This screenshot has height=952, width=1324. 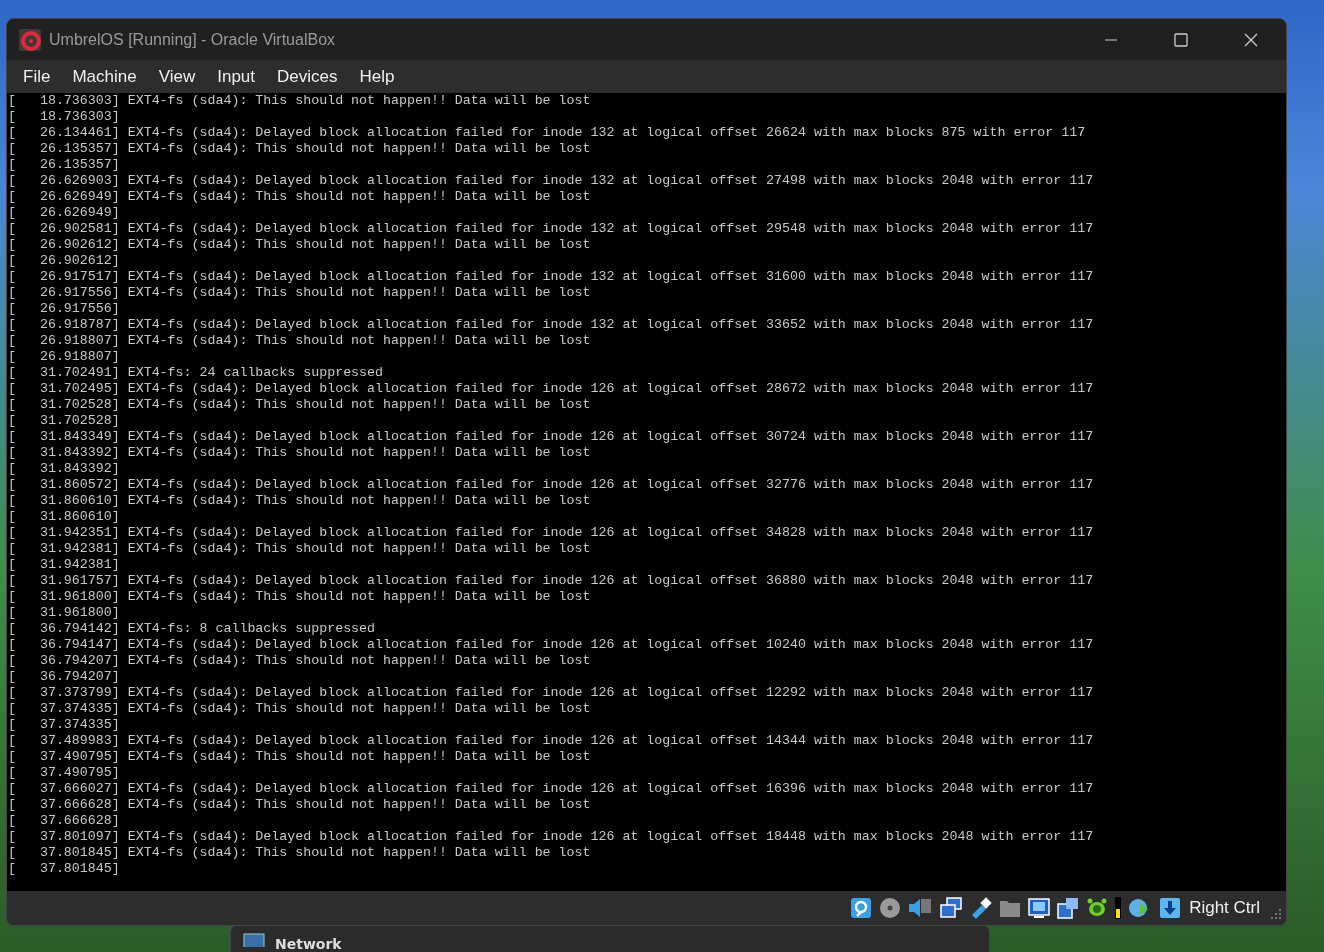 I want to click on resize-grip-icon, so click(x=1275, y=914).